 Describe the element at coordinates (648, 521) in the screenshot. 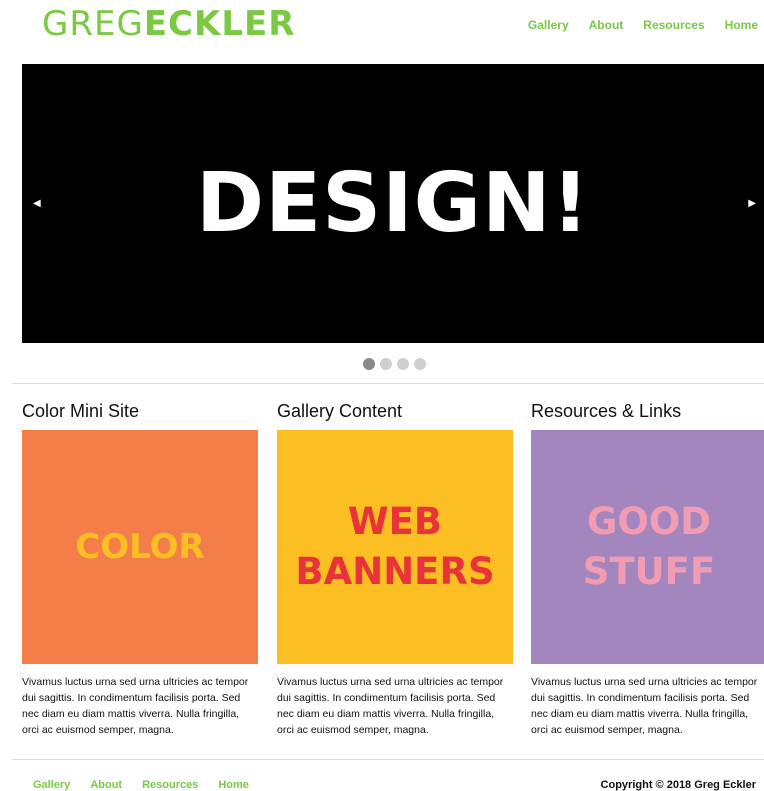

I see `tile-line-1: GOOD` at that location.